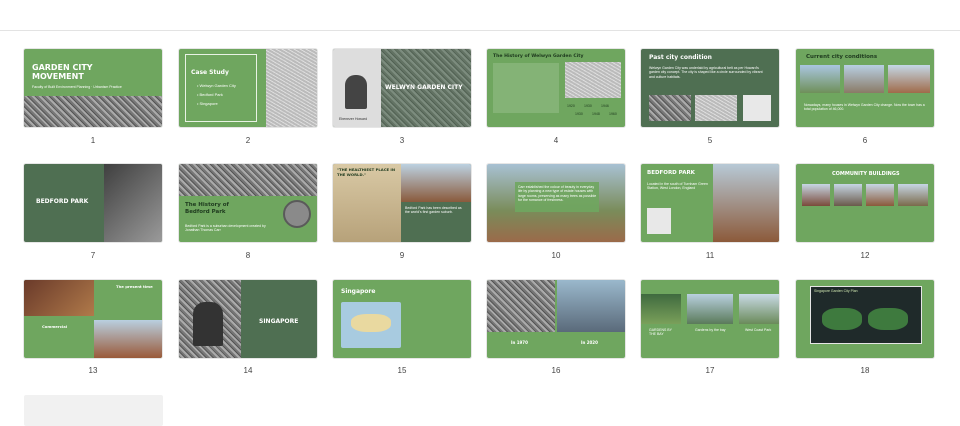  What do you see at coordinates (588, 106) in the screenshot?
I see `slide-4-year-2: 1930` at bounding box center [588, 106].